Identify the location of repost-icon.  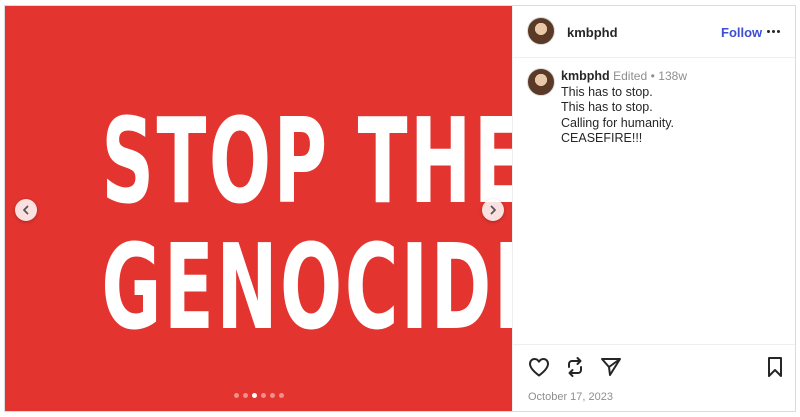
(575, 367).